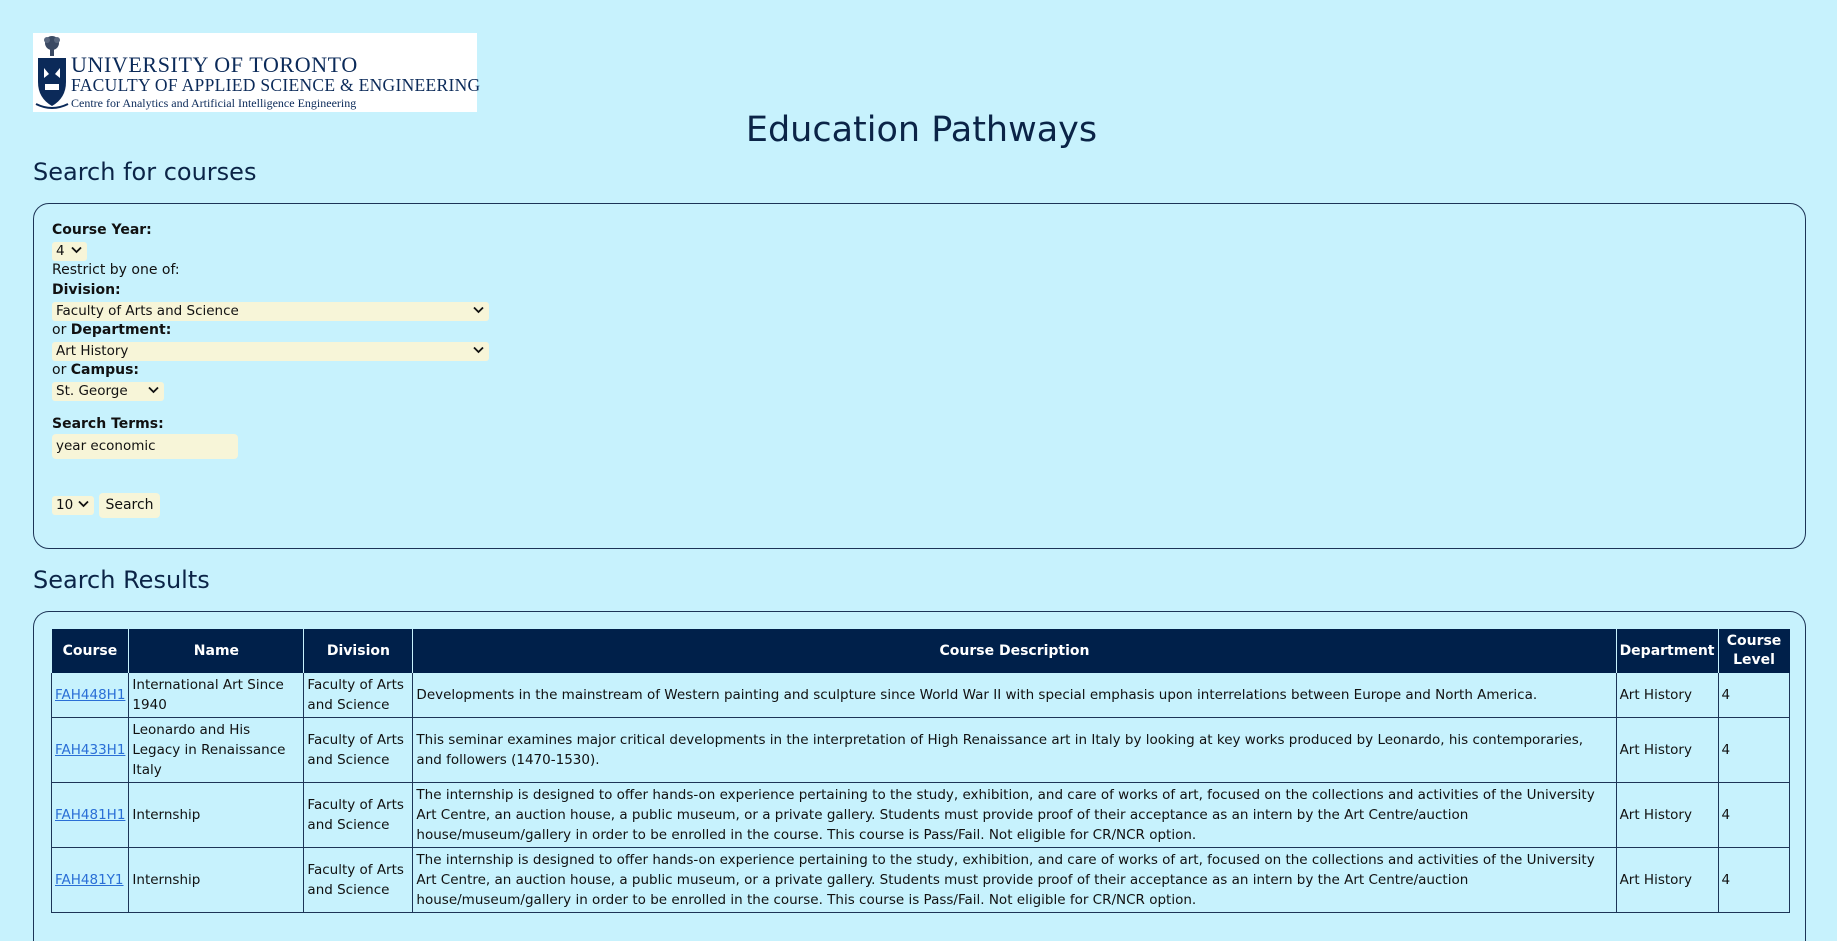  I want to click on search-button: Search, so click(129, 505).